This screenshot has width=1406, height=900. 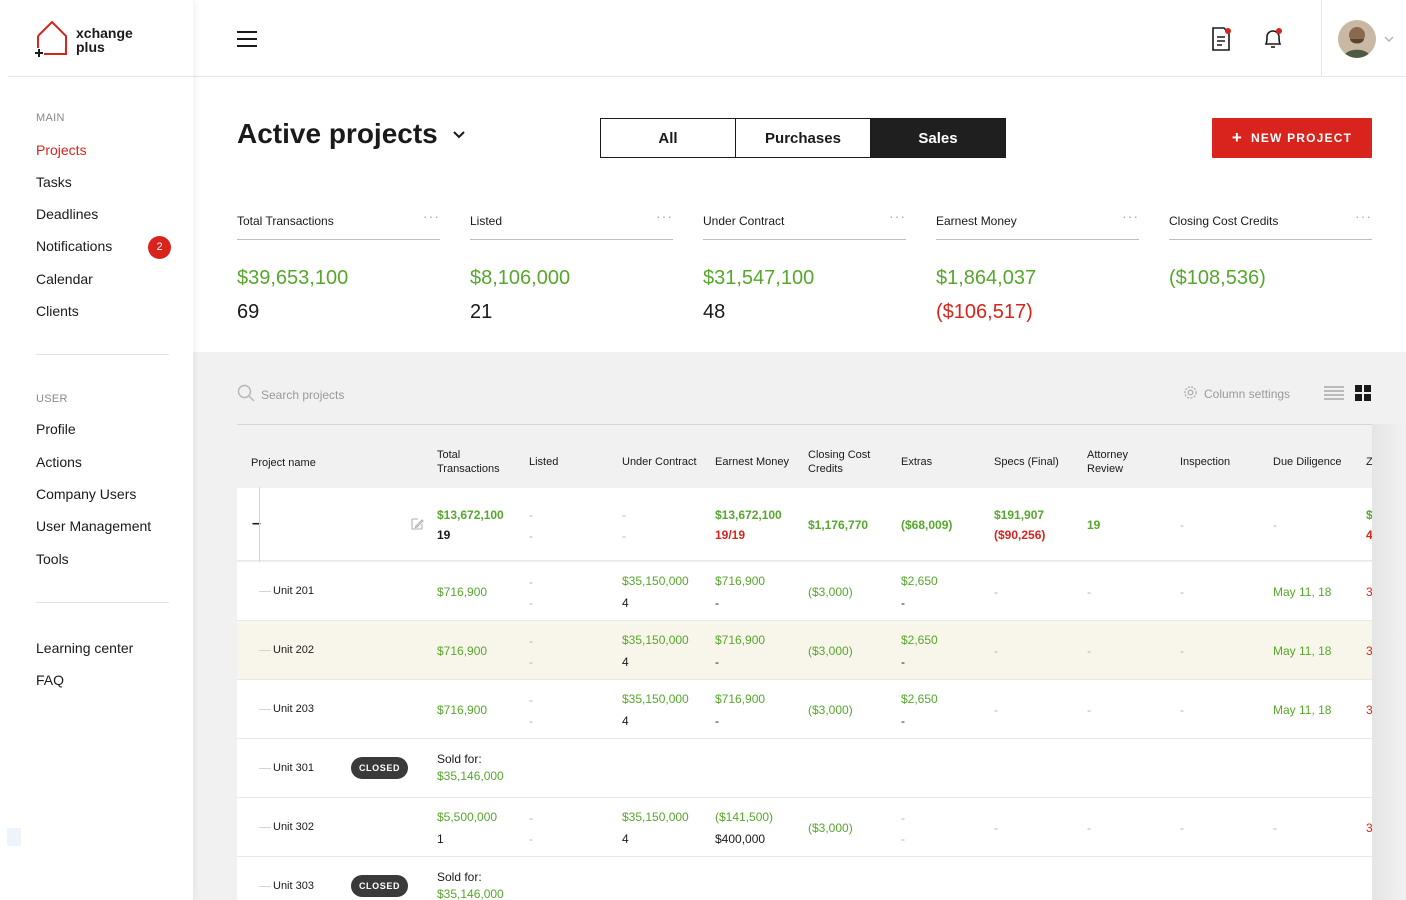 I want to click on unit-extras: $2,650, so click(x=919, y=640).